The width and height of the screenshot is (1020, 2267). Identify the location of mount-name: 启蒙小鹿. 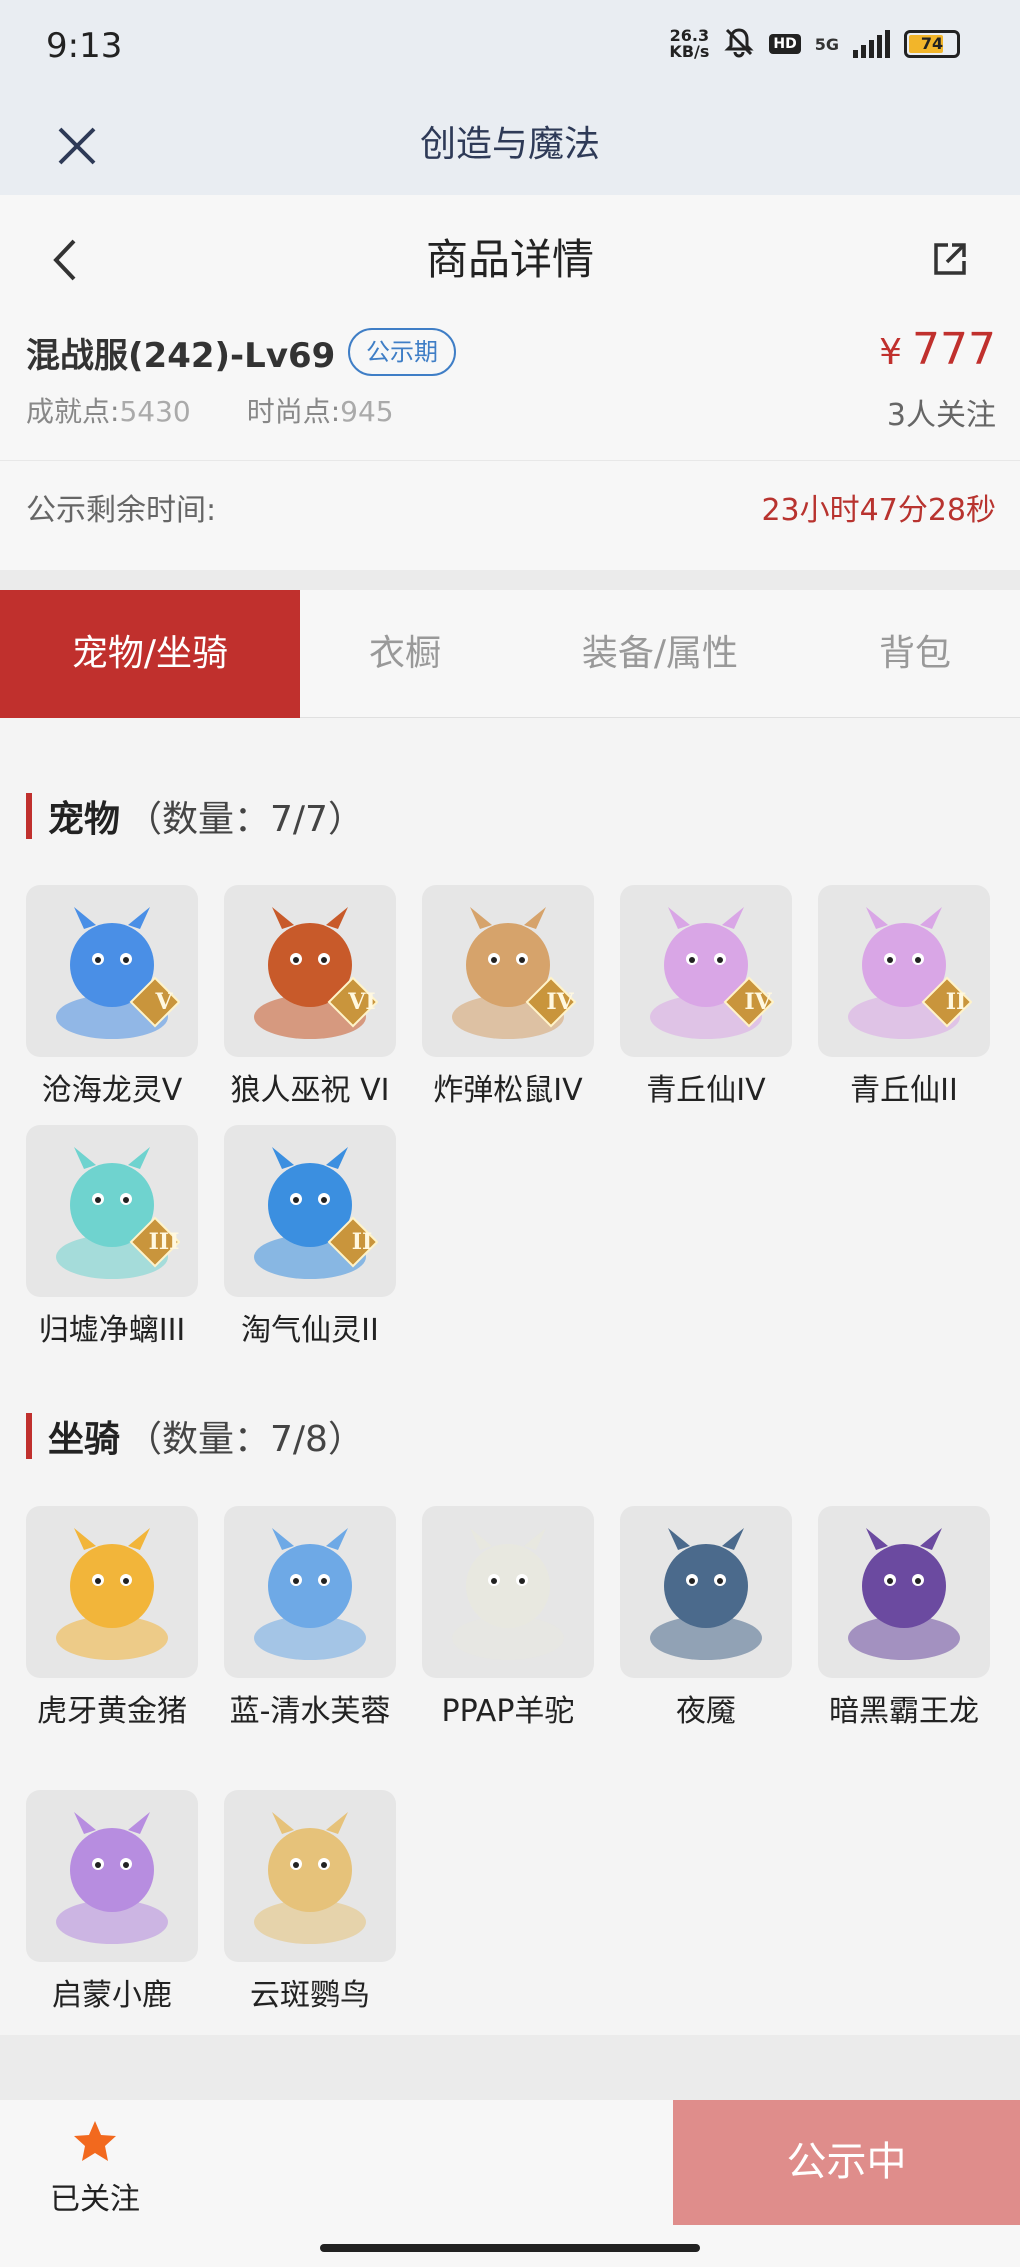
(112, 1995).